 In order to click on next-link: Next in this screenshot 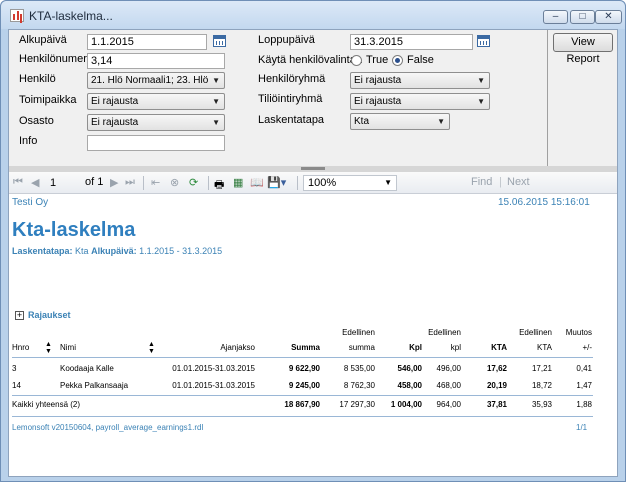, I will do `click(518, 182)`.